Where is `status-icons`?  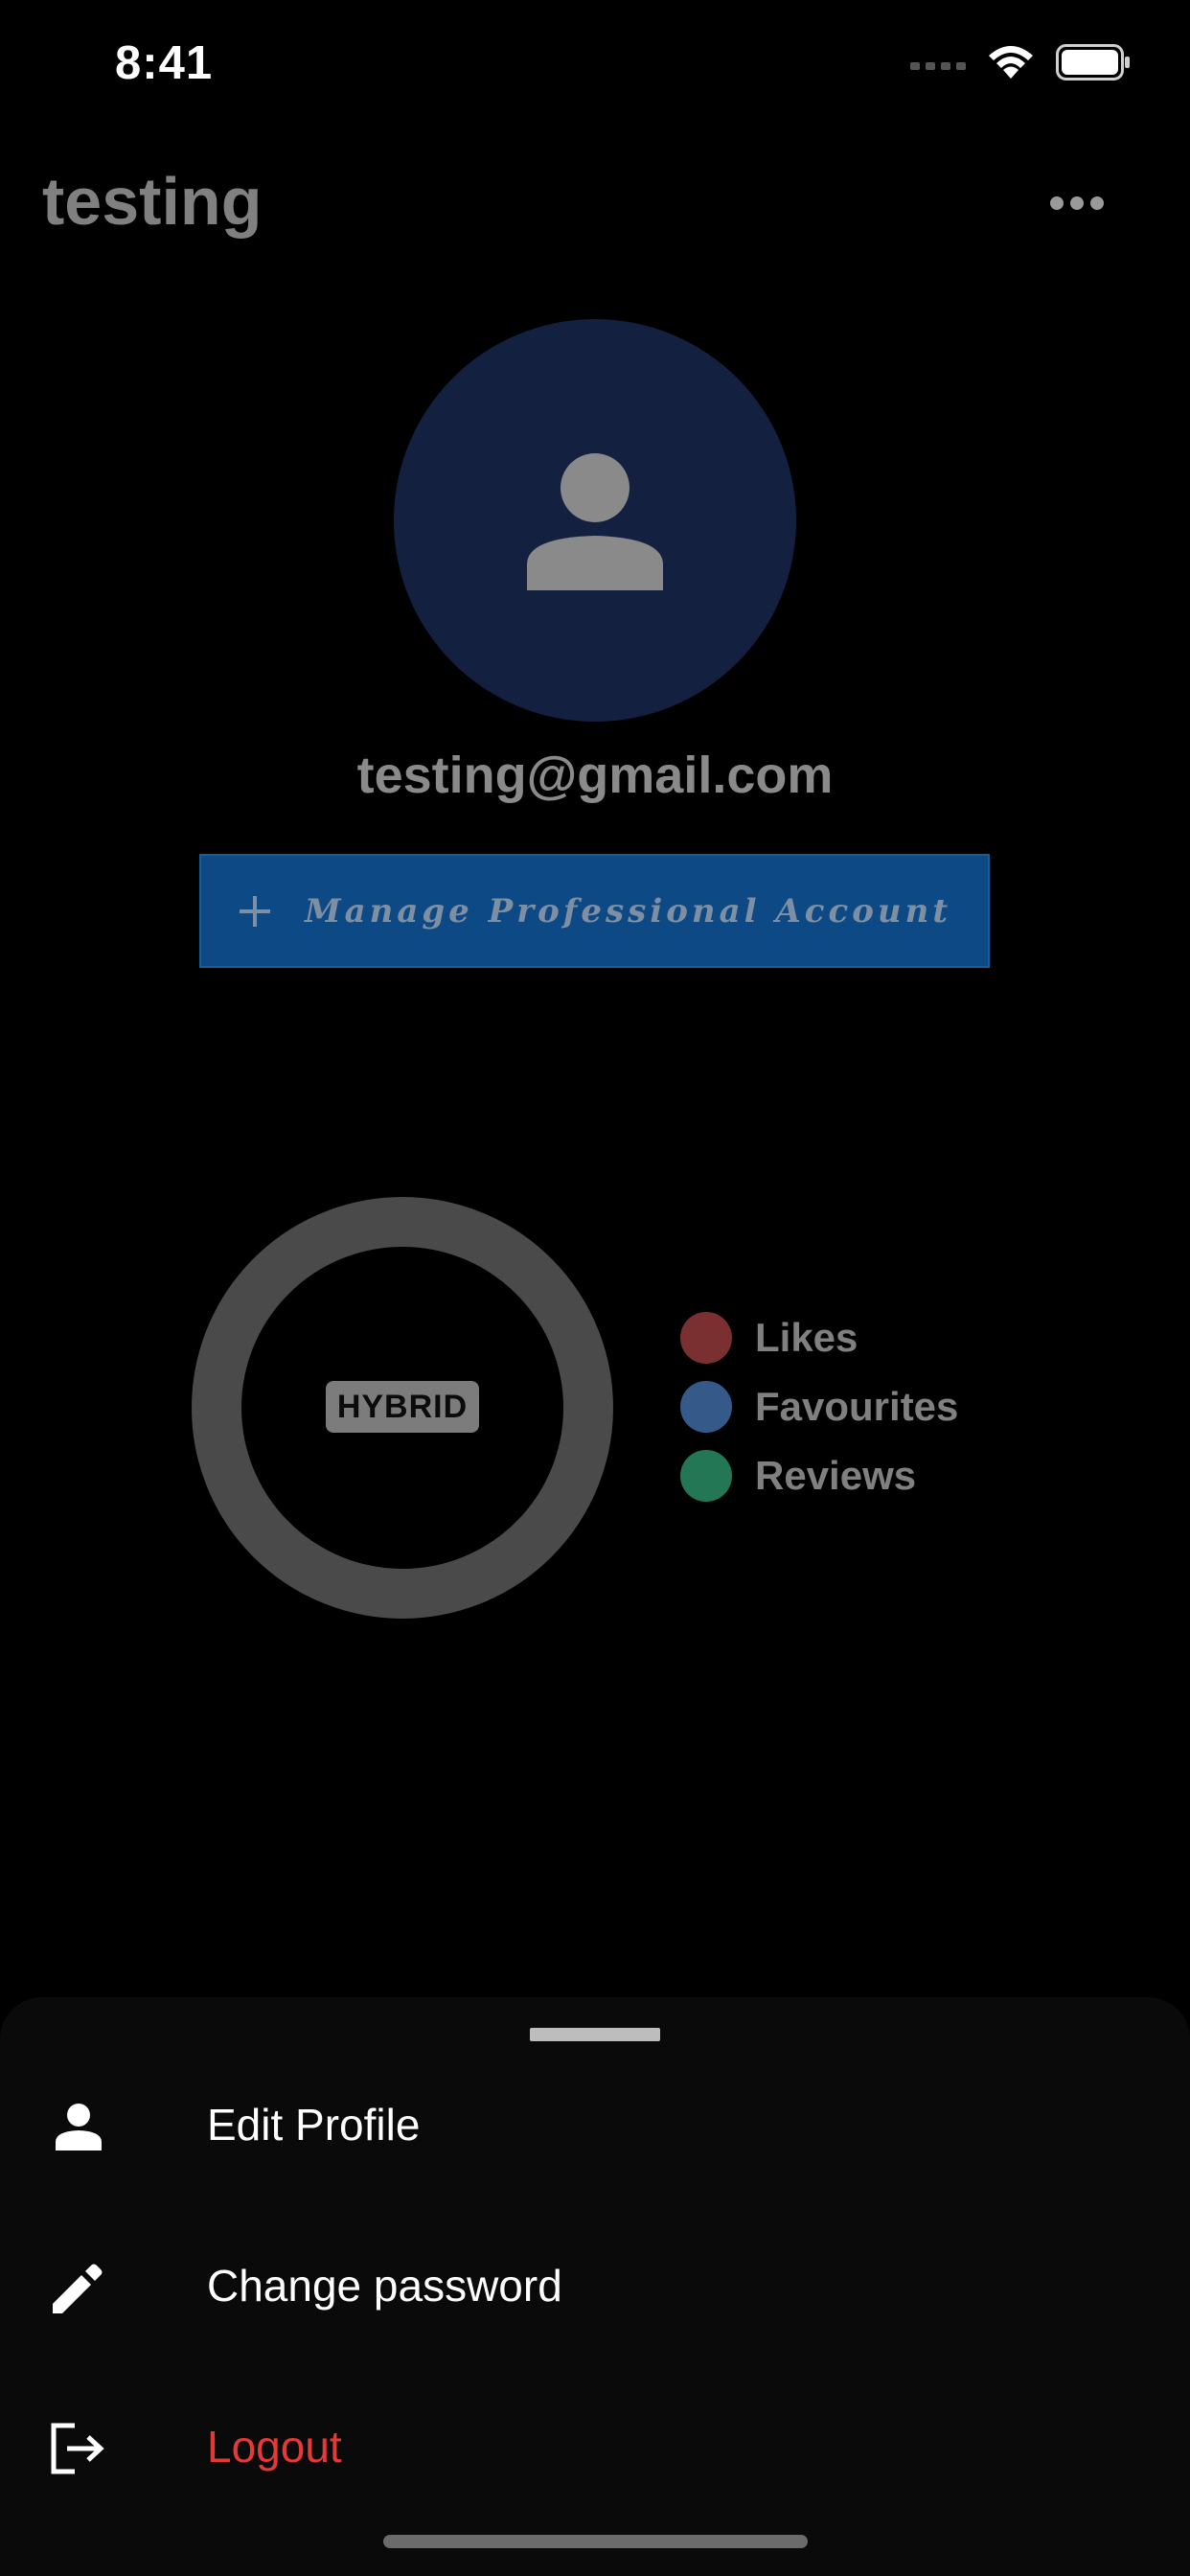
status-icons is located at coordinates (1020, 62).